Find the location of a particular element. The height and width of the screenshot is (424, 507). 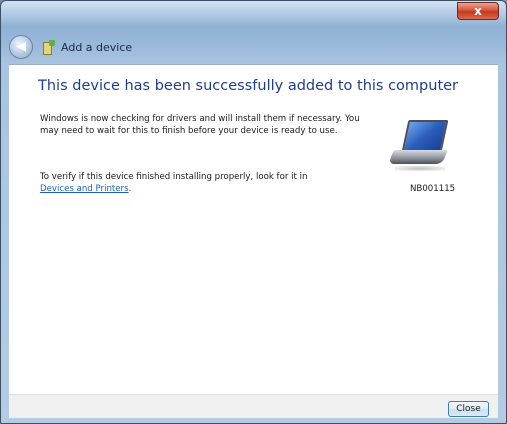

nav-title: Add a device is located at coordinates (87, 47).